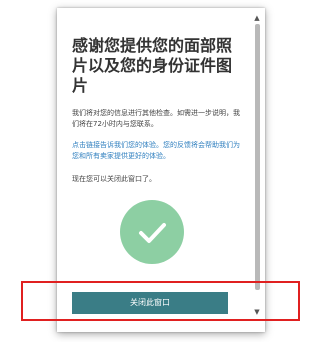  Describe the element at coordinates (257, 312) in the screenshot. I see `scroll-down-arrow-icon: ▼` at that location.